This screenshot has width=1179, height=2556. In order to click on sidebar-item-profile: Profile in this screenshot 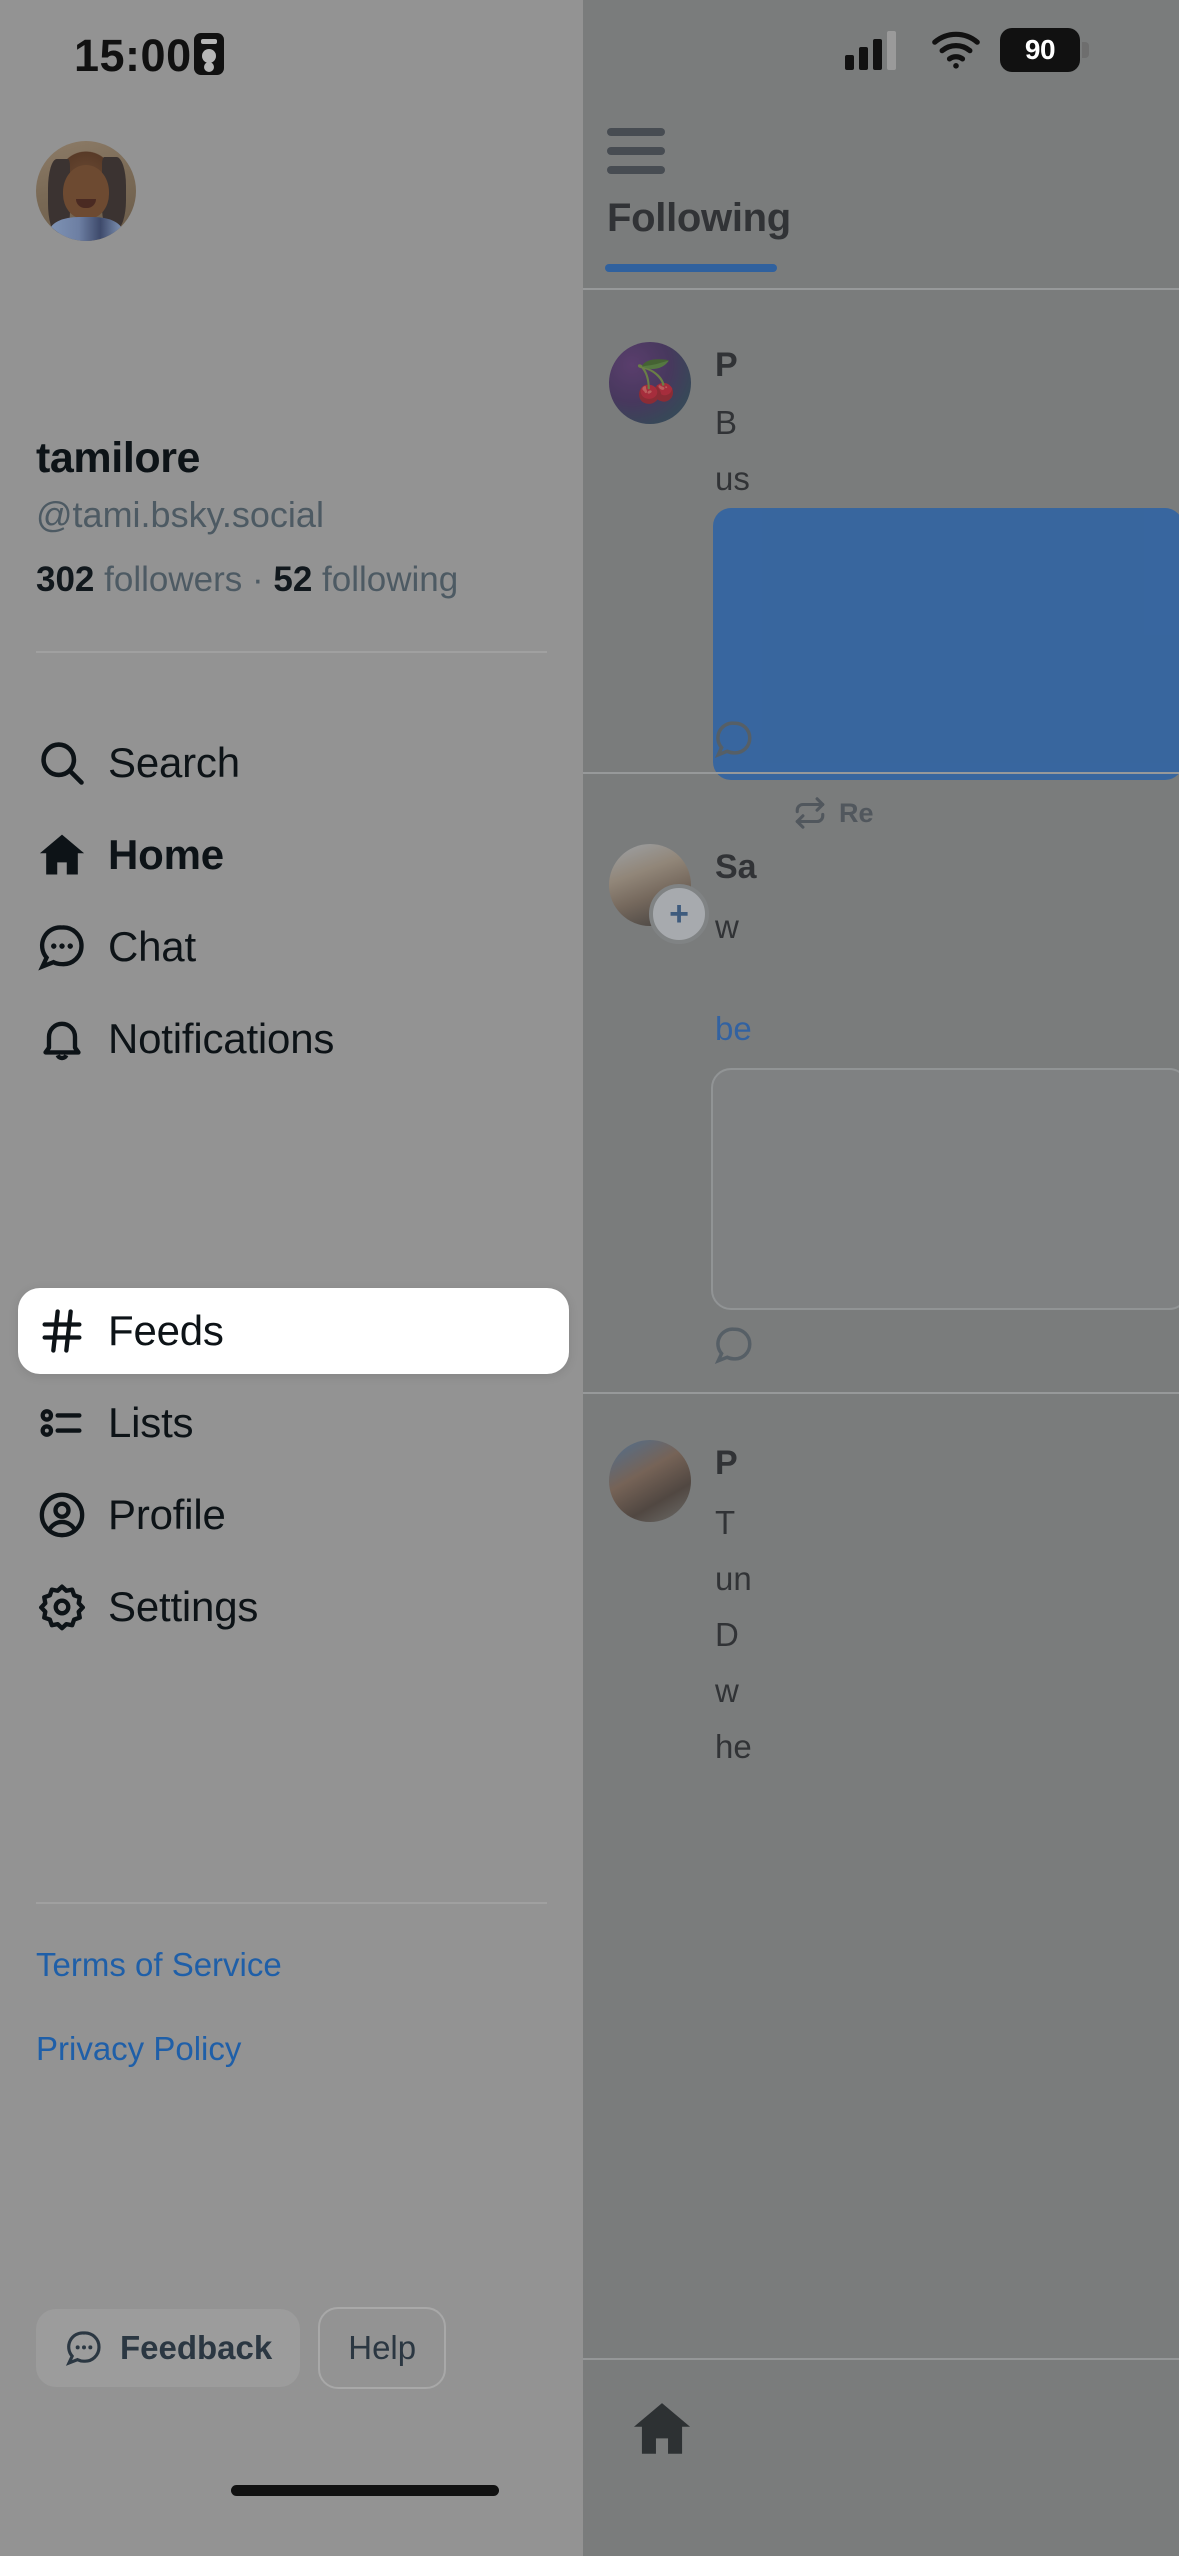, I will do `click(291, 1515)`.